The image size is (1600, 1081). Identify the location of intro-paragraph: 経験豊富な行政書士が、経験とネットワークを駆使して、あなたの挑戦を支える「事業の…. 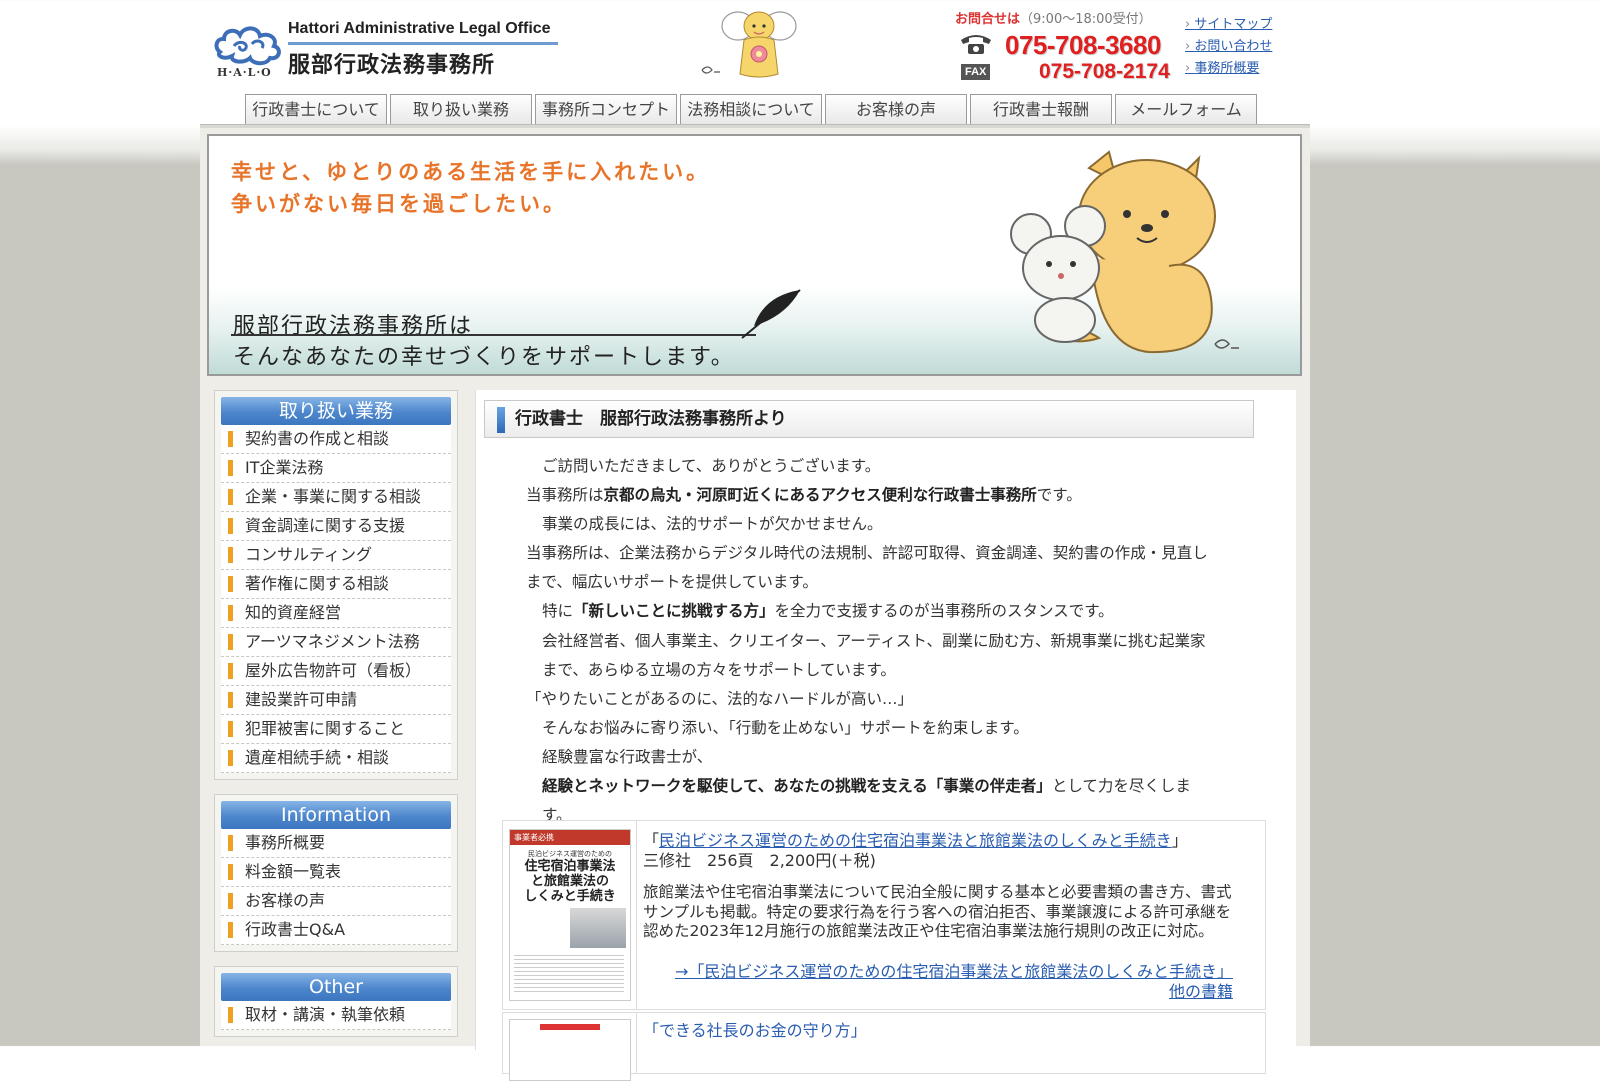
(871, 786).